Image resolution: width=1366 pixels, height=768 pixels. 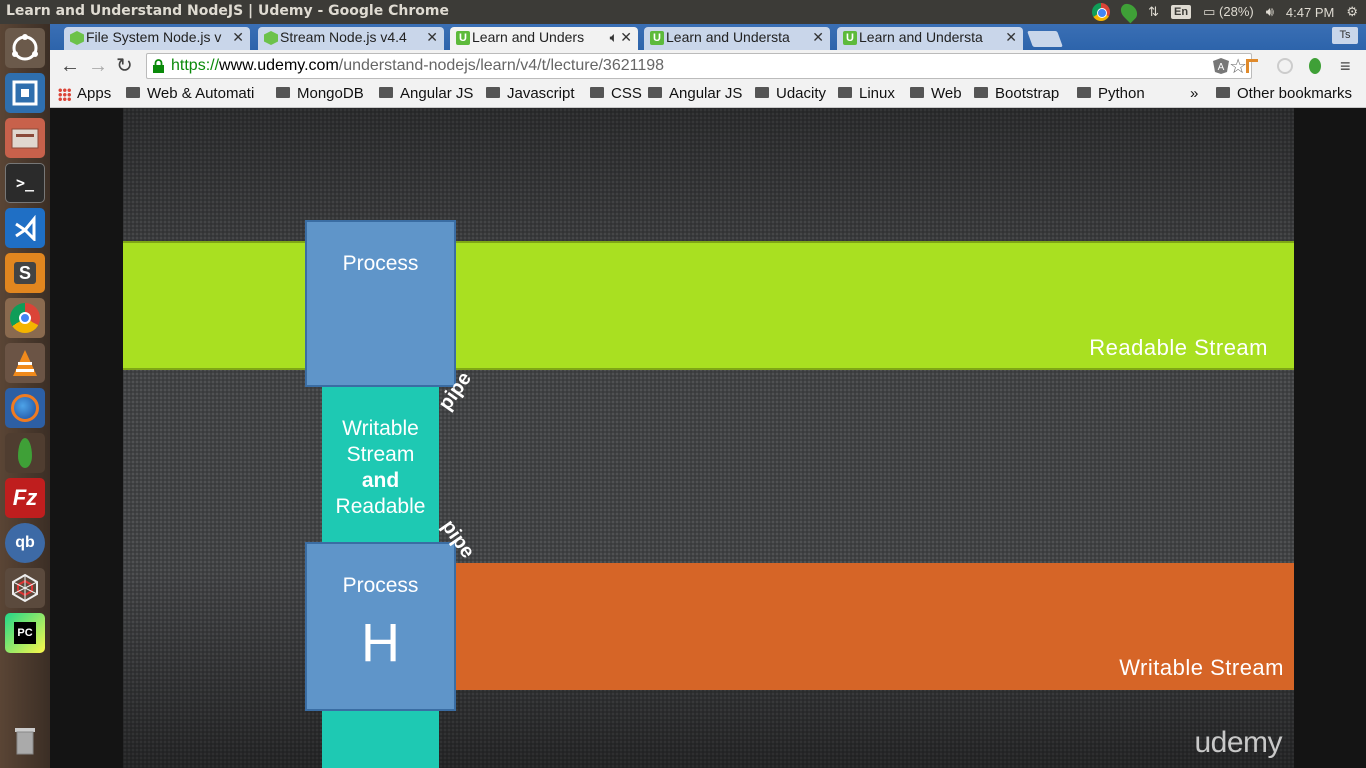 I want to click on ubuntu-dash-icon, so click(x=25, y=48).